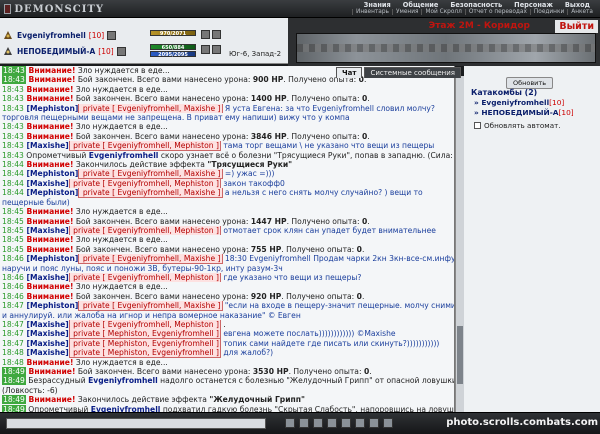  What do you see at coordinates (497, 12) in the screenshot?
I see `submenu-transfers: Отчет о переводах` at bounding box center [497, 12].